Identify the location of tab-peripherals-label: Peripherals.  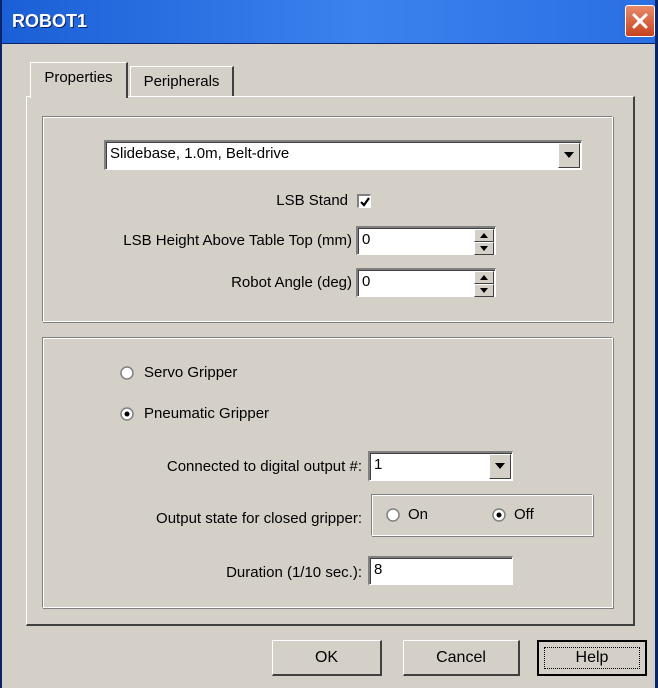
(181, 81).